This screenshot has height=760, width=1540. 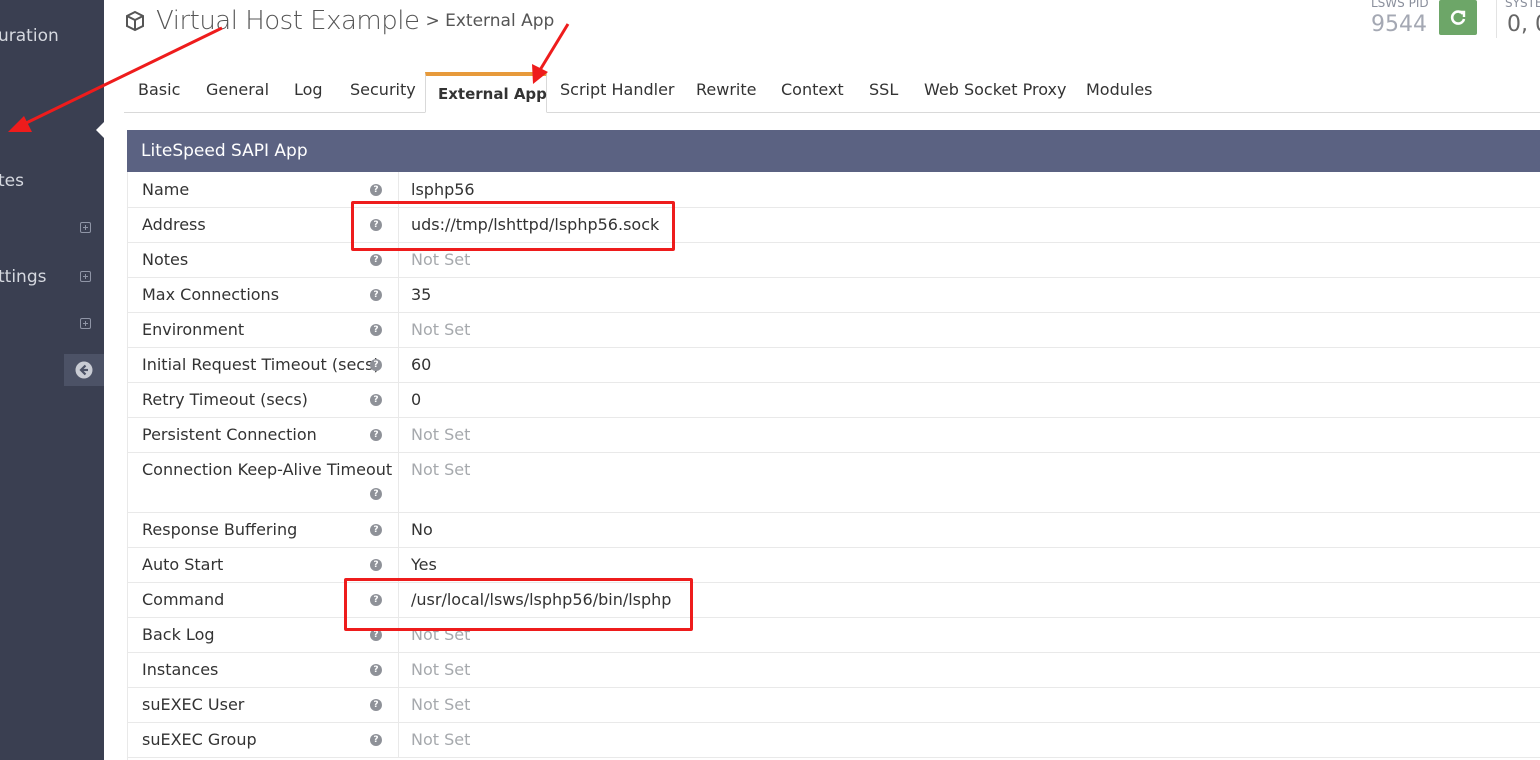 I want to click on refresh-icon, so click(x=1458, y=17).